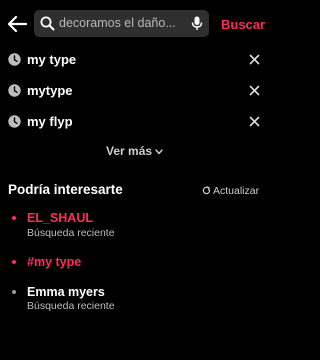 The width and height of the screenshot is (320, 360). What do you see at coordinates (50, 91) in the screenshot?
I see `history-label: mytype` at bounding box center [50, 91].